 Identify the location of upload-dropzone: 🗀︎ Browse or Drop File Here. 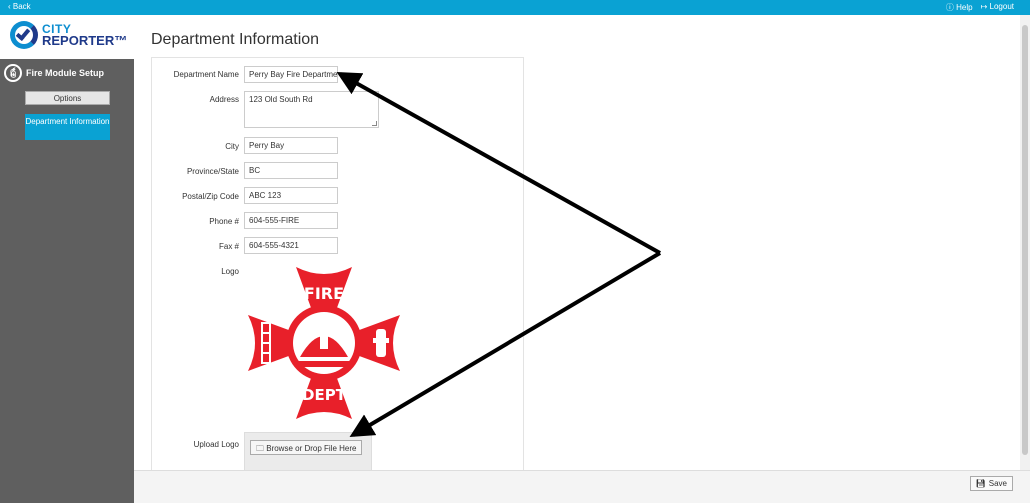
(308, 451).